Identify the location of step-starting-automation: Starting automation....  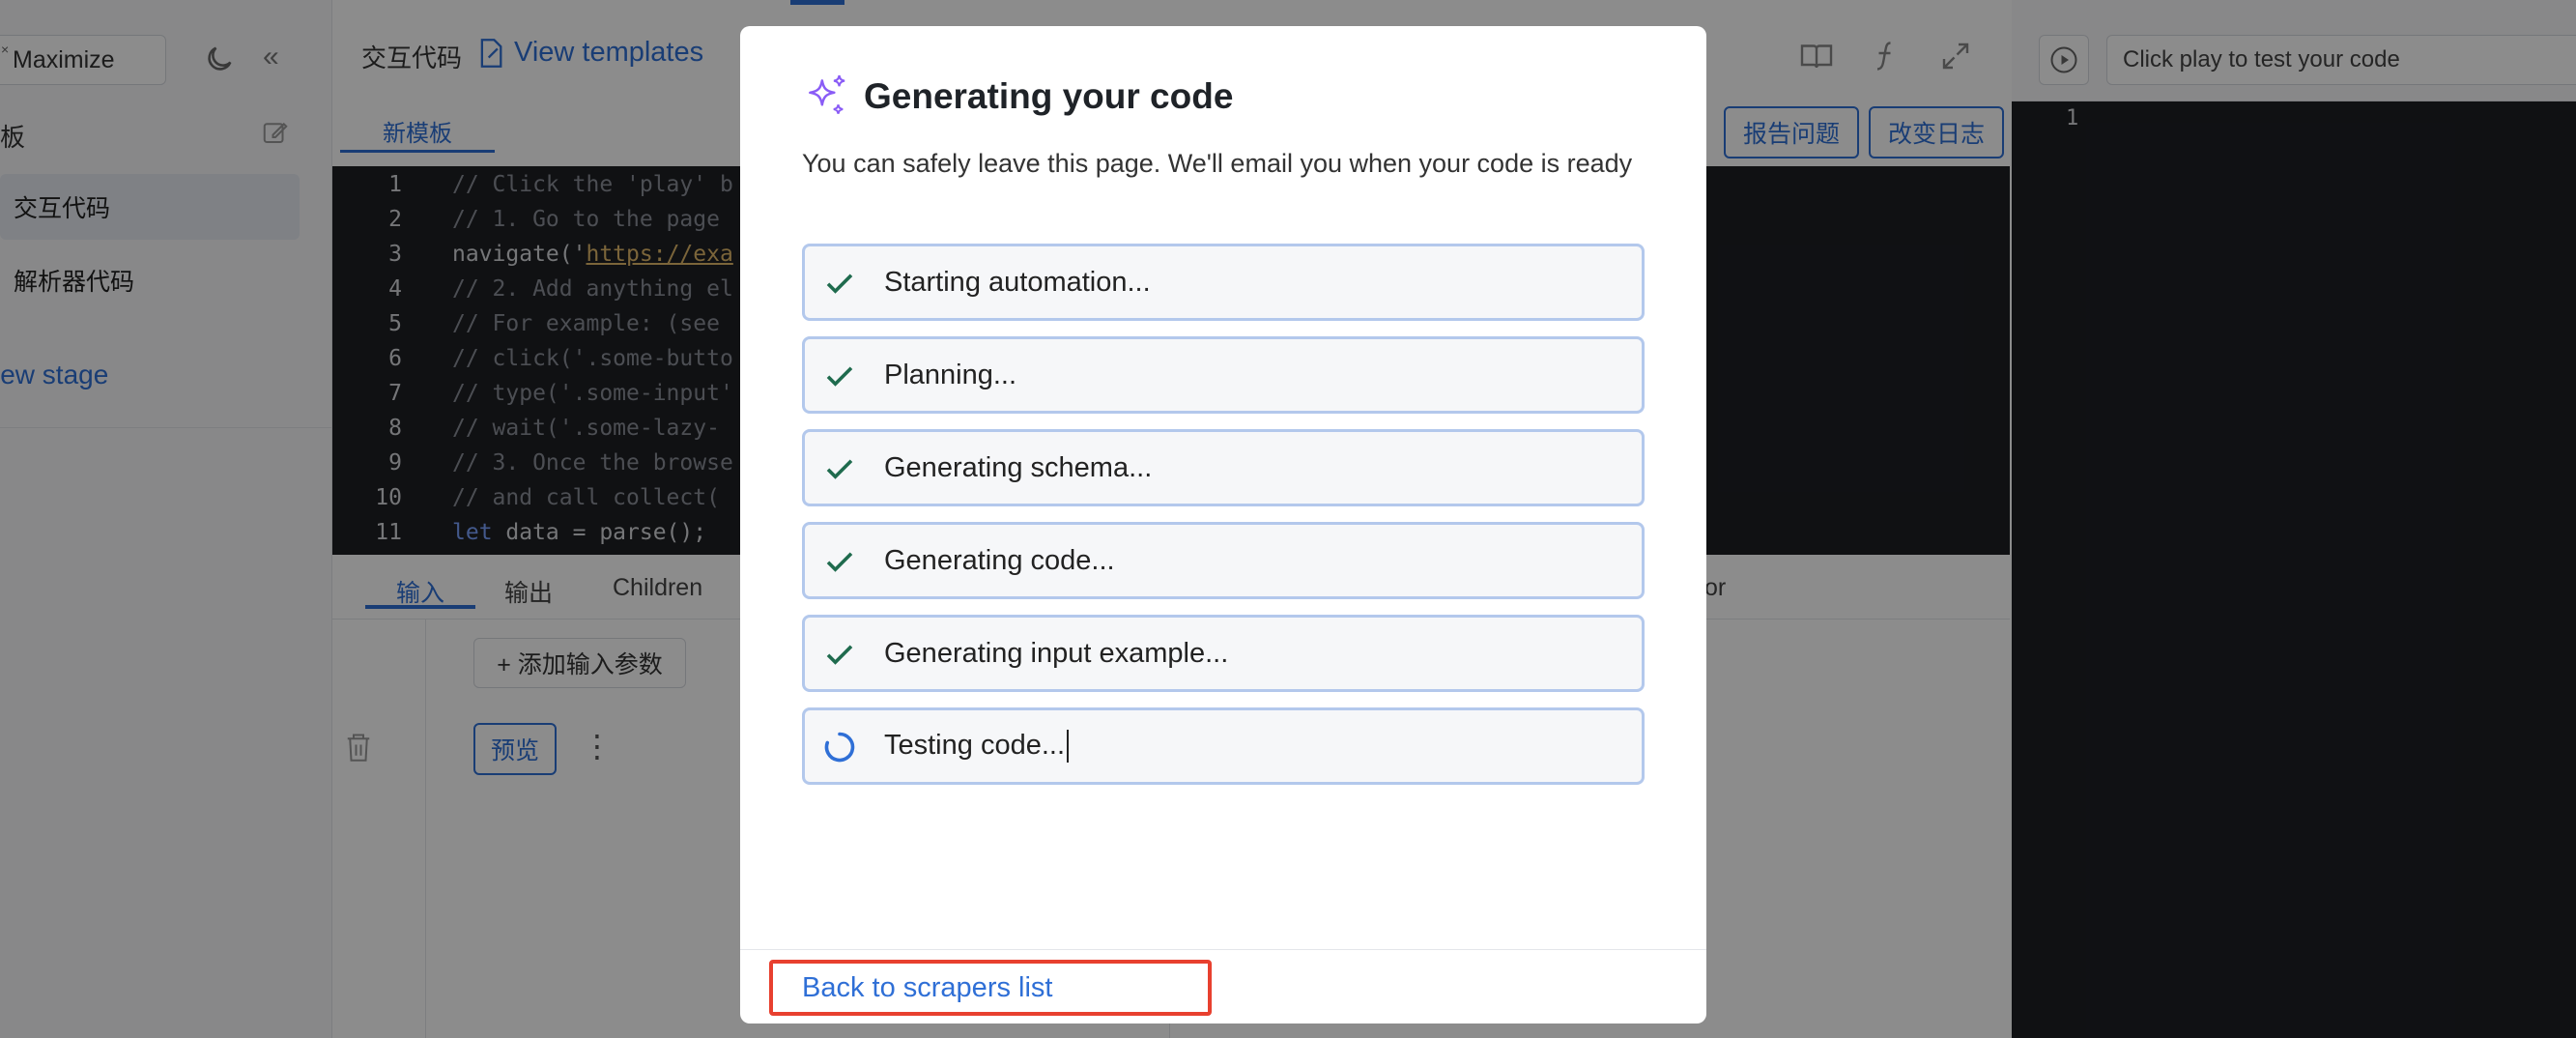
(1224, 283).